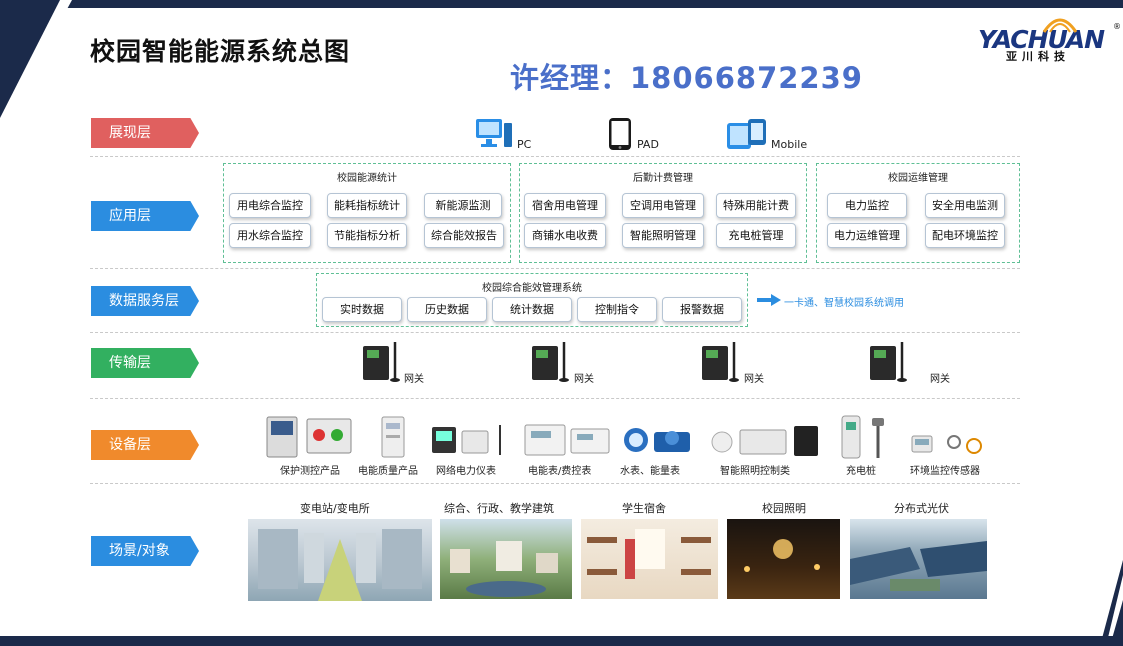  Describe the element at coordinates (657, 440) in the screenshot. I see `water-meter-icon` at that location.